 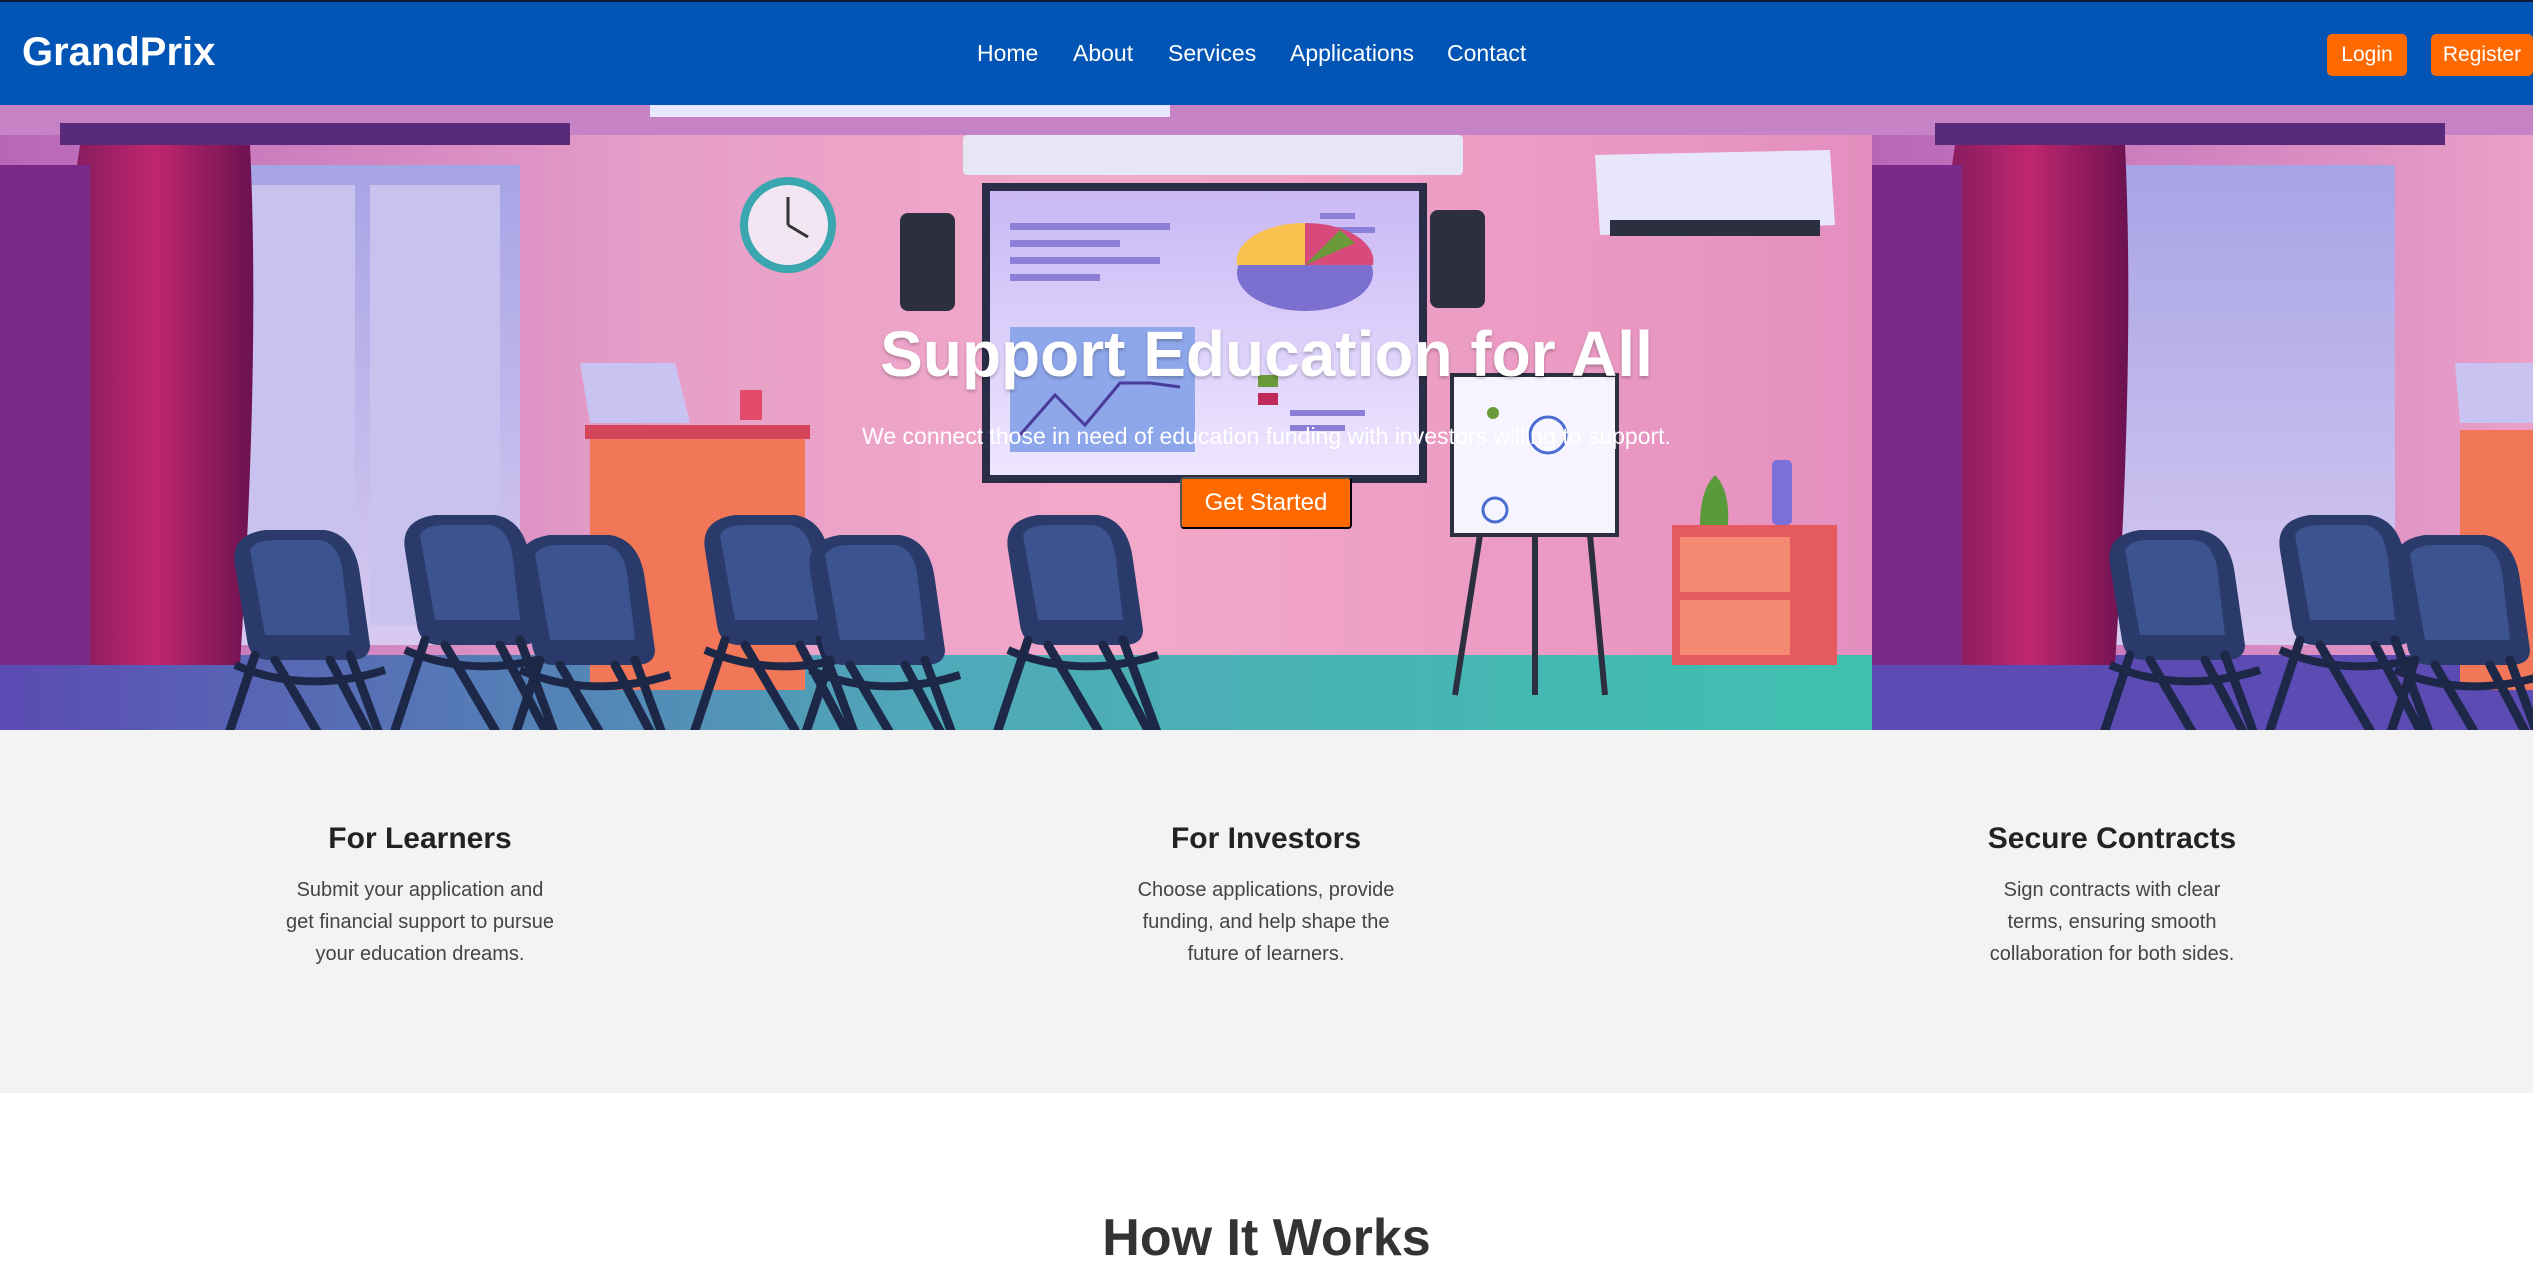 I want to click on nav-about-link: About, so click(x=1103, y=53).